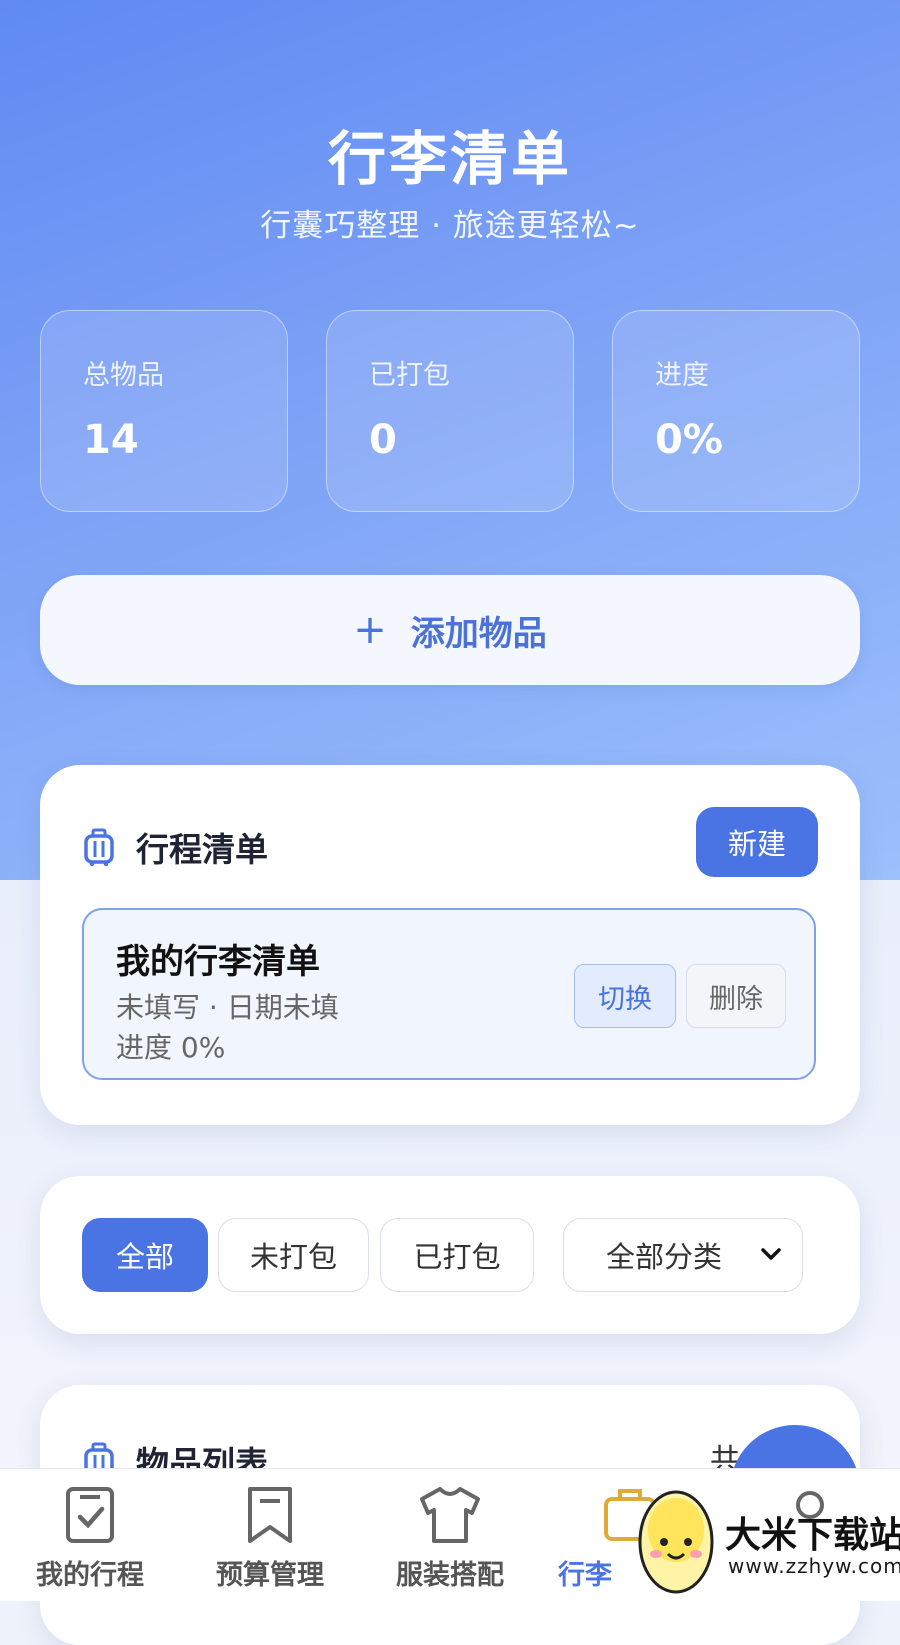 The width and height of the screenshot is (900, 1645). I want to click on tab-budget: 预算管理, so click(270, 1535).